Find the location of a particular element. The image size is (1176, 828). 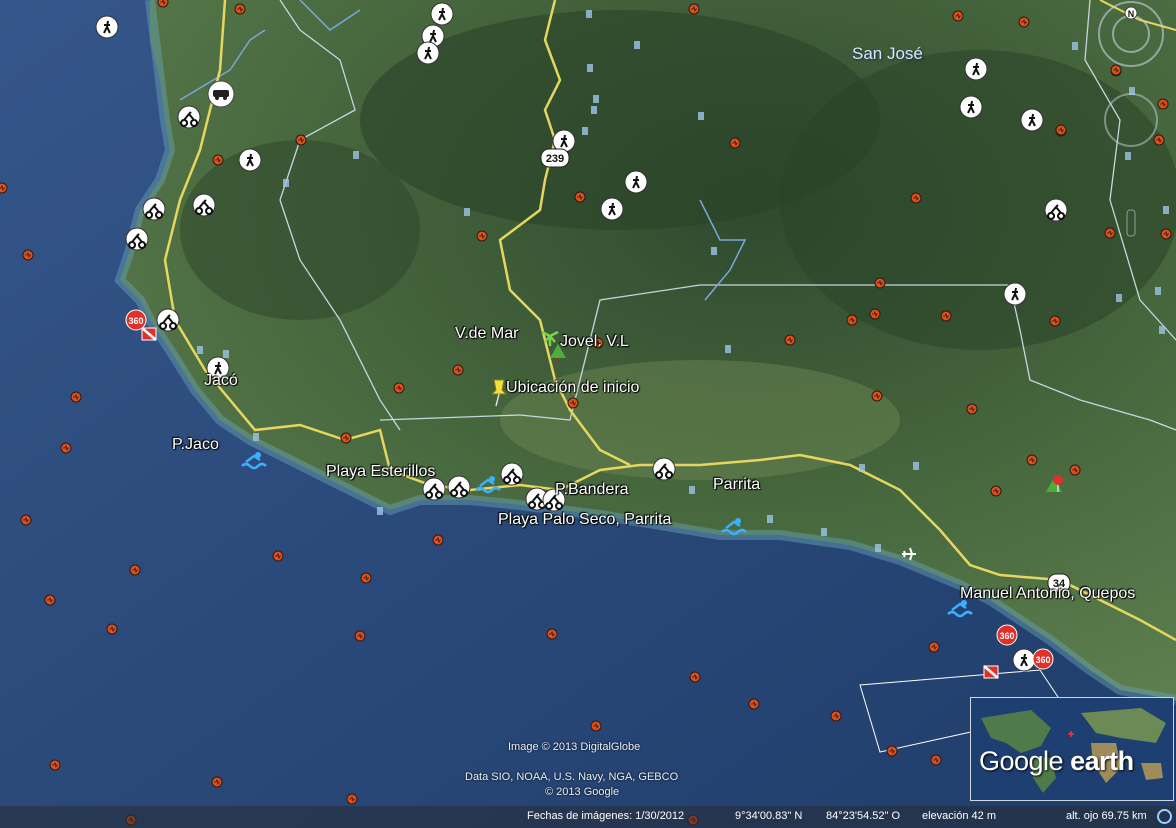

label-playa-esterillos: Playa Esterillos is located at coordinates (380, 472).